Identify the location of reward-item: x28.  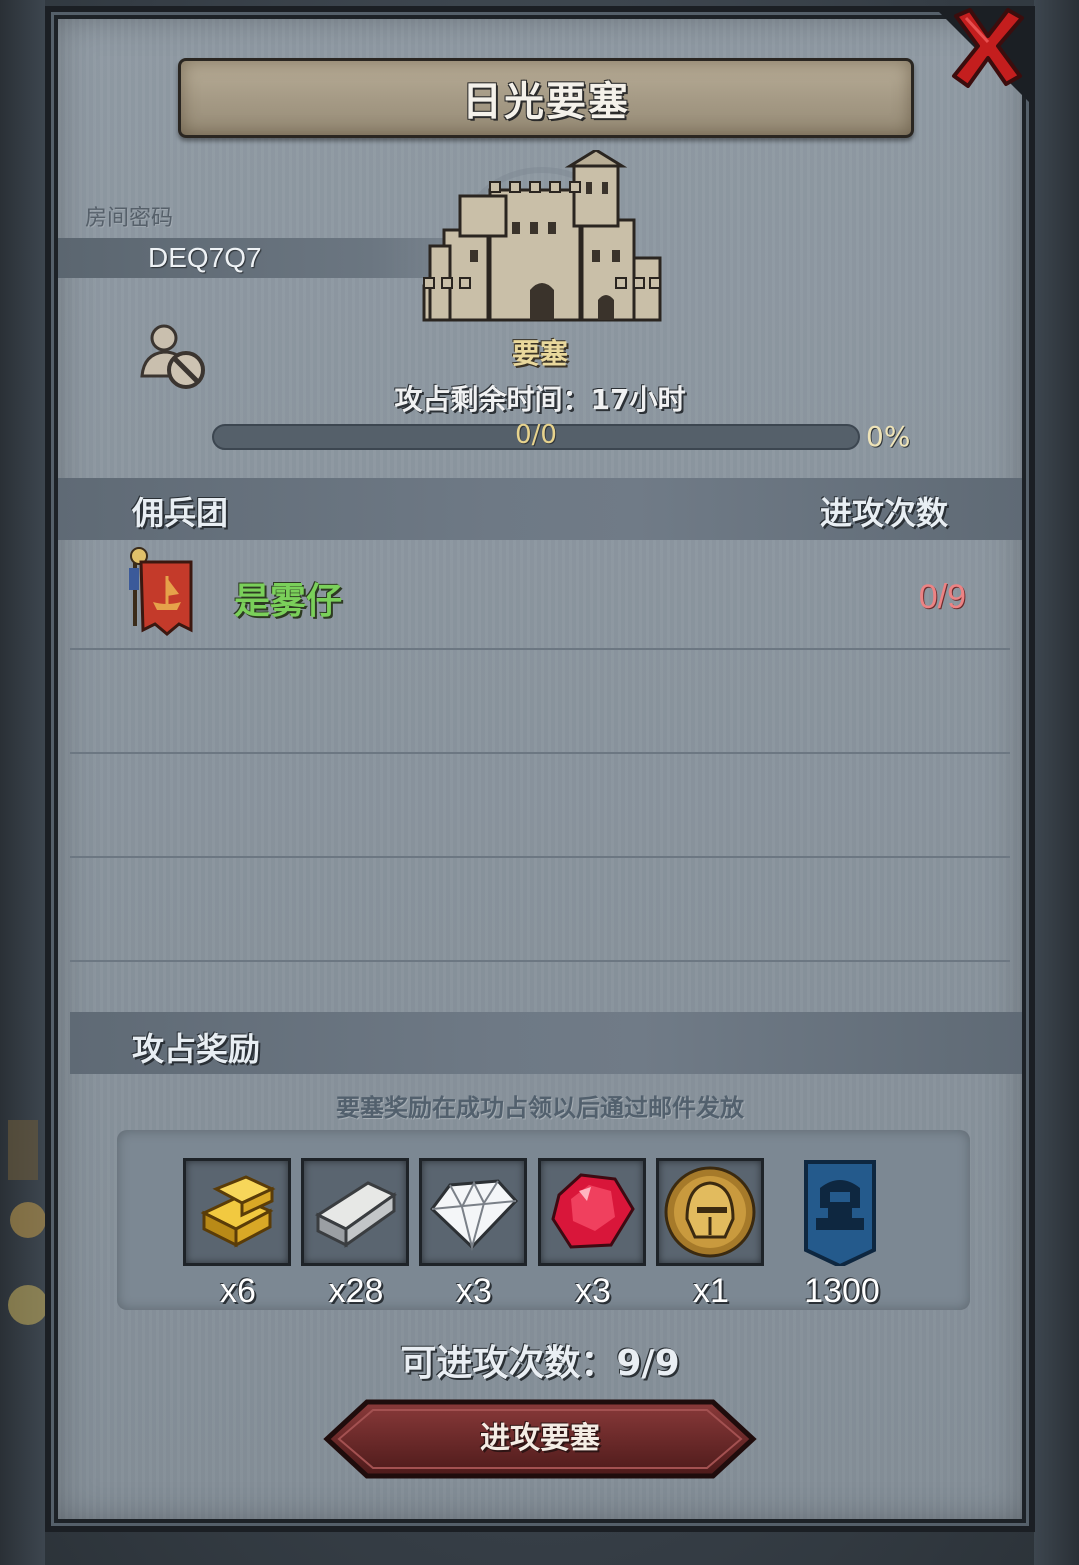
(356, 1234).